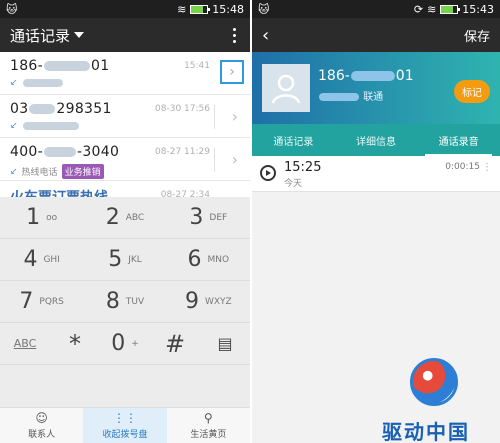  I want to click on key-6: 6 MNO, so click(208, 259).